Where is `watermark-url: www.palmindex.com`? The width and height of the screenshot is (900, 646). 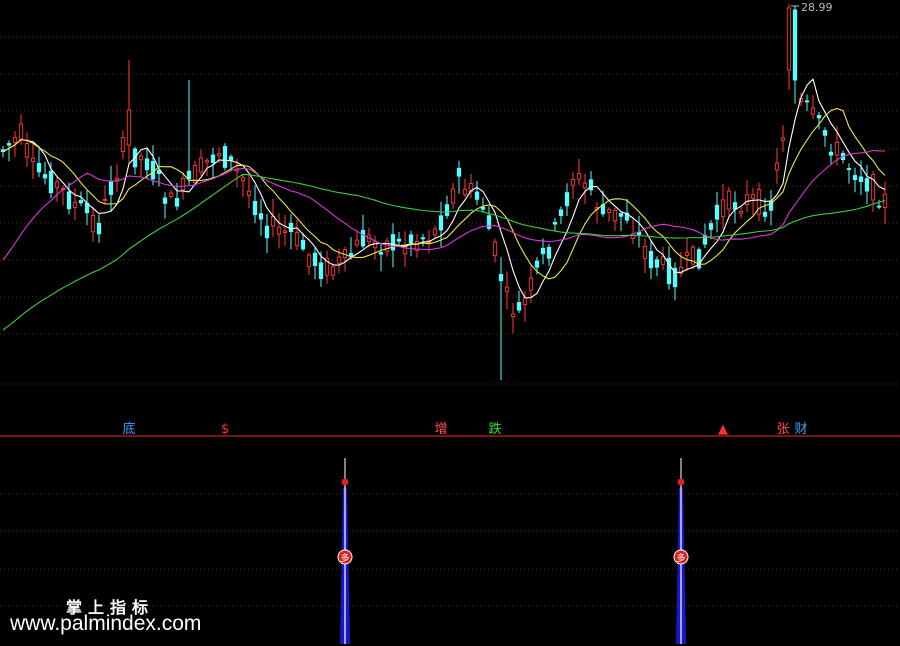 watermark-url: www.palmindex.com is located at coordinates (106, 623).